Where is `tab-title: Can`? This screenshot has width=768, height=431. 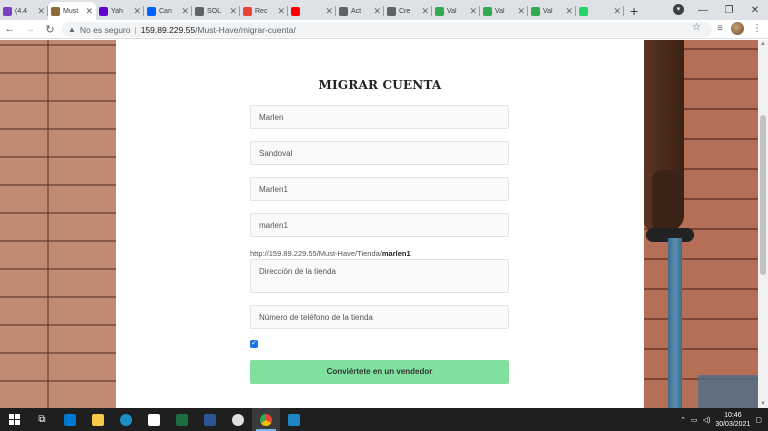 tab-title: Can is located at coordinates (165, 11).